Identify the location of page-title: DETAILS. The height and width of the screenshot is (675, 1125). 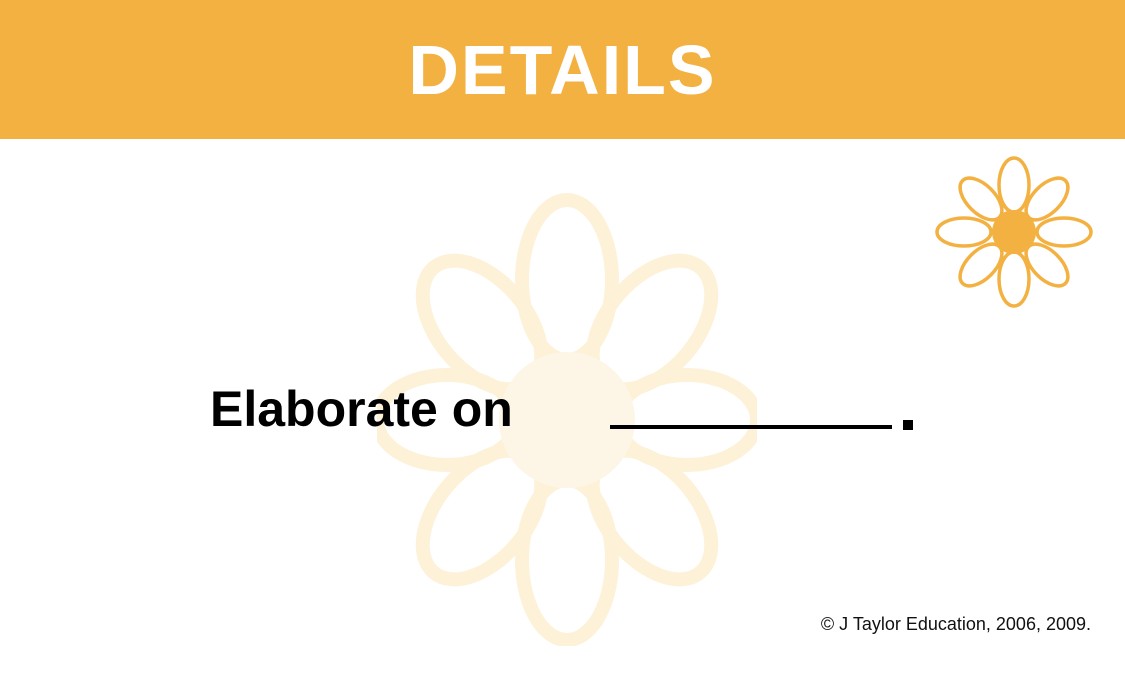
(562, 70).